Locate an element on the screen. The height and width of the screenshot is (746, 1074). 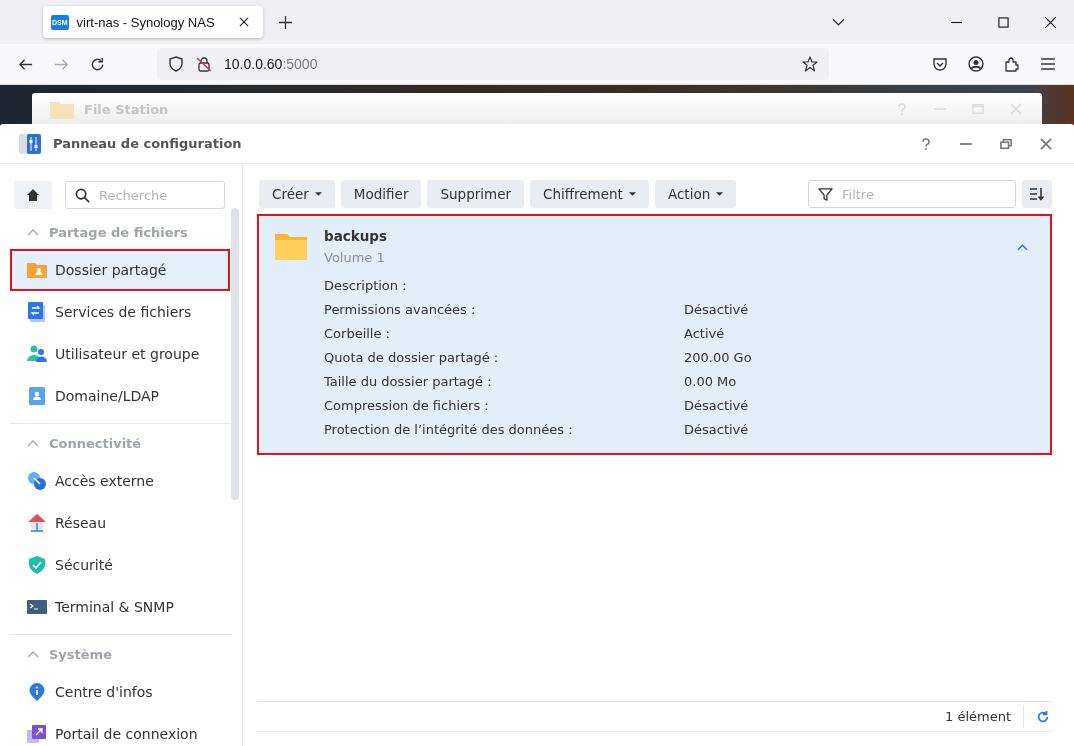
toolbar-button: Chiffrement is located at coordinates (589, 194).